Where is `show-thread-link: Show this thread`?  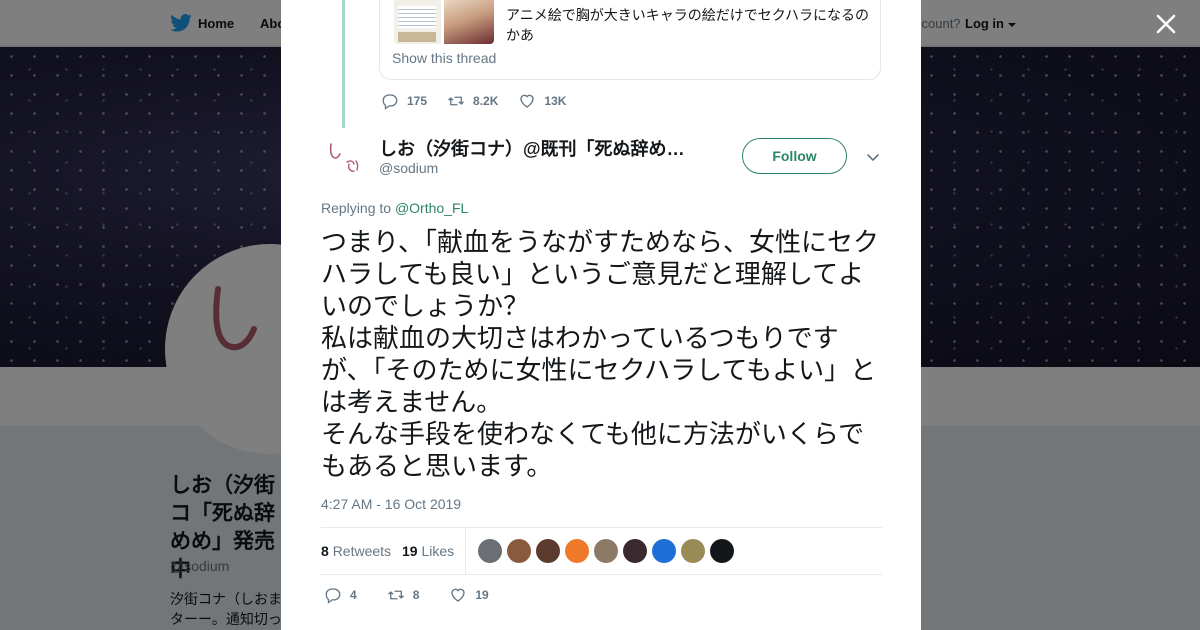 show-thread-link: Show this thread is located at coordinates (444, 58).